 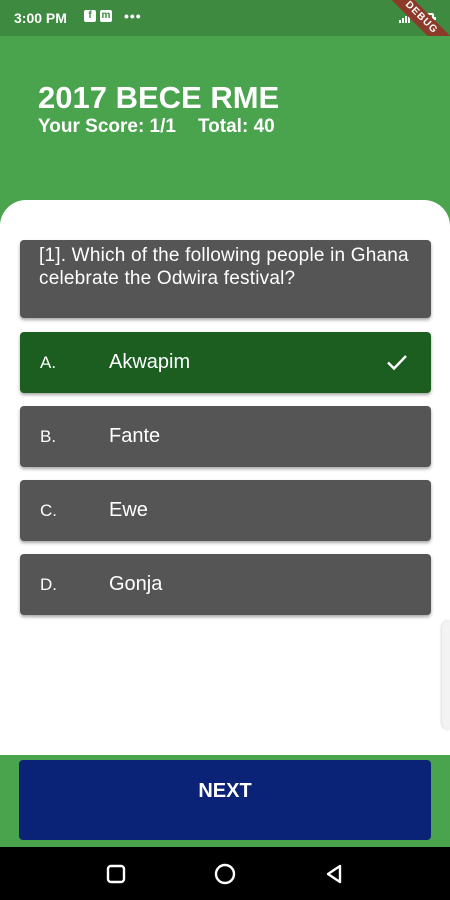 I want to click on status-time: 3:00 PM, so click(x=40, y=18).